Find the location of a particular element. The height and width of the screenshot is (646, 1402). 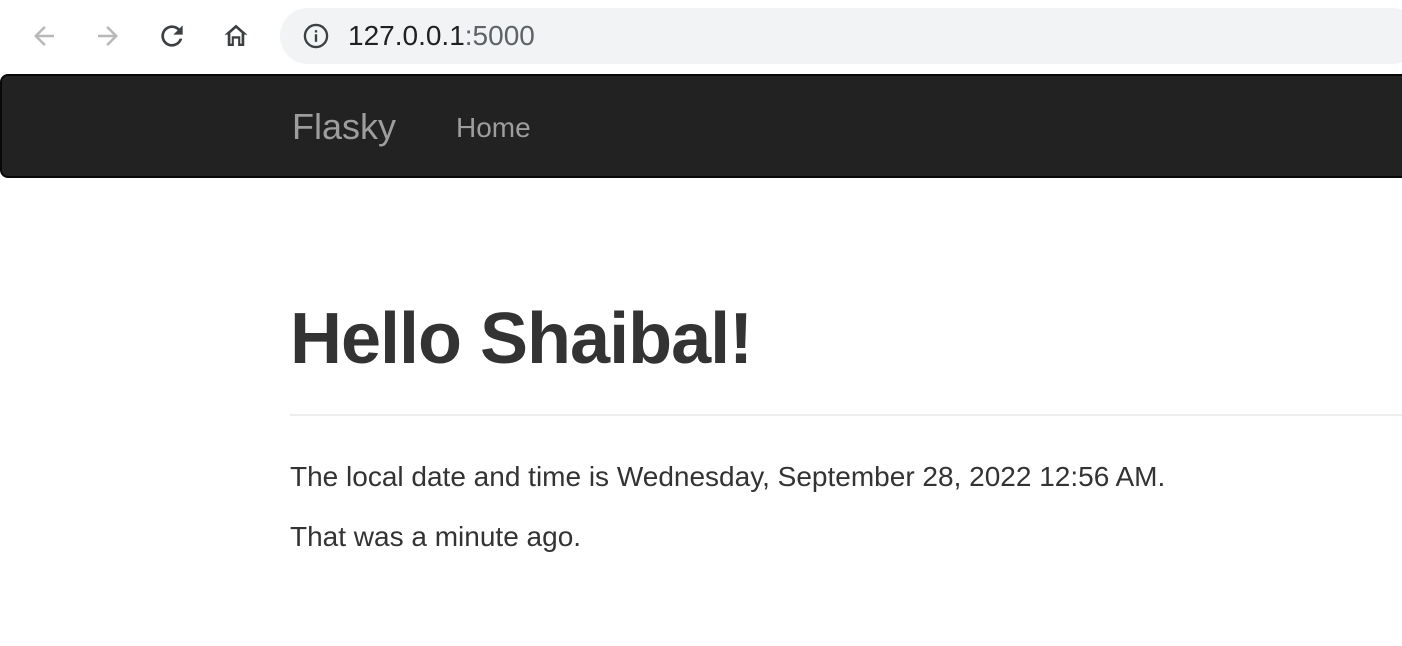

page-title: Hello Shaibal! is located at coordinates (521, 339).